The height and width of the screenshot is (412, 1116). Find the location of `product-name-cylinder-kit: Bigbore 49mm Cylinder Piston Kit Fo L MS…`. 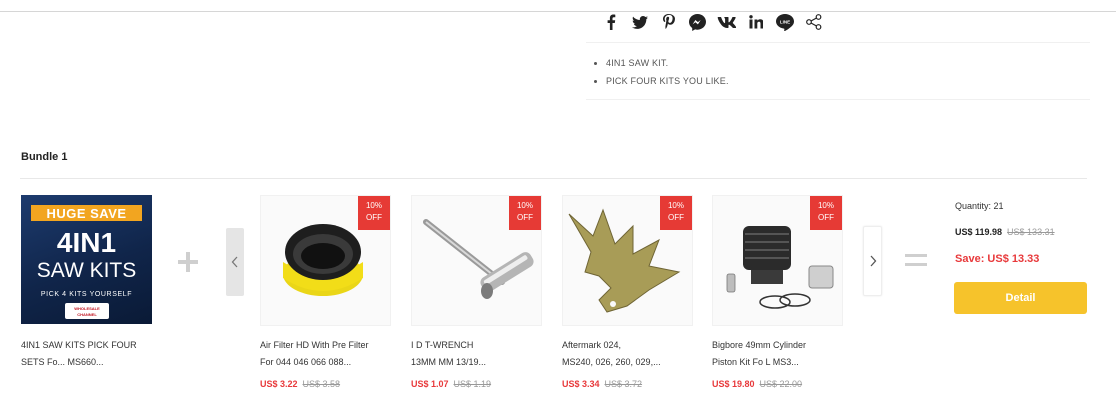

product-name-cylinder-kit: Bigbore 49mm Cylinder Piston Kit Fo L MS… is located at coordinates (784, 354).